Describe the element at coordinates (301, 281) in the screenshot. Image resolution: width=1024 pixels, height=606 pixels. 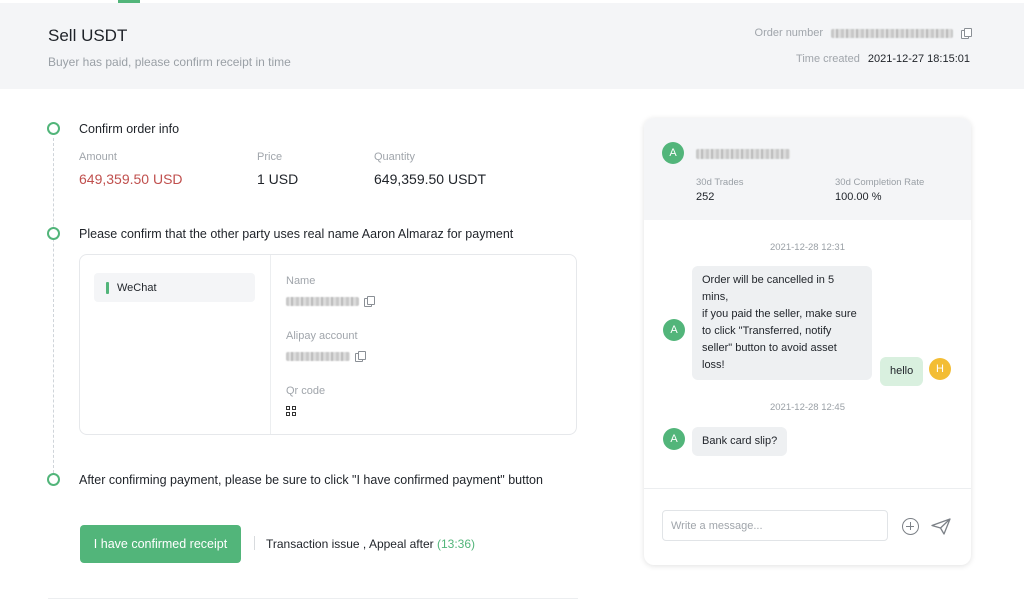
I see `name-label: Name` at that location.